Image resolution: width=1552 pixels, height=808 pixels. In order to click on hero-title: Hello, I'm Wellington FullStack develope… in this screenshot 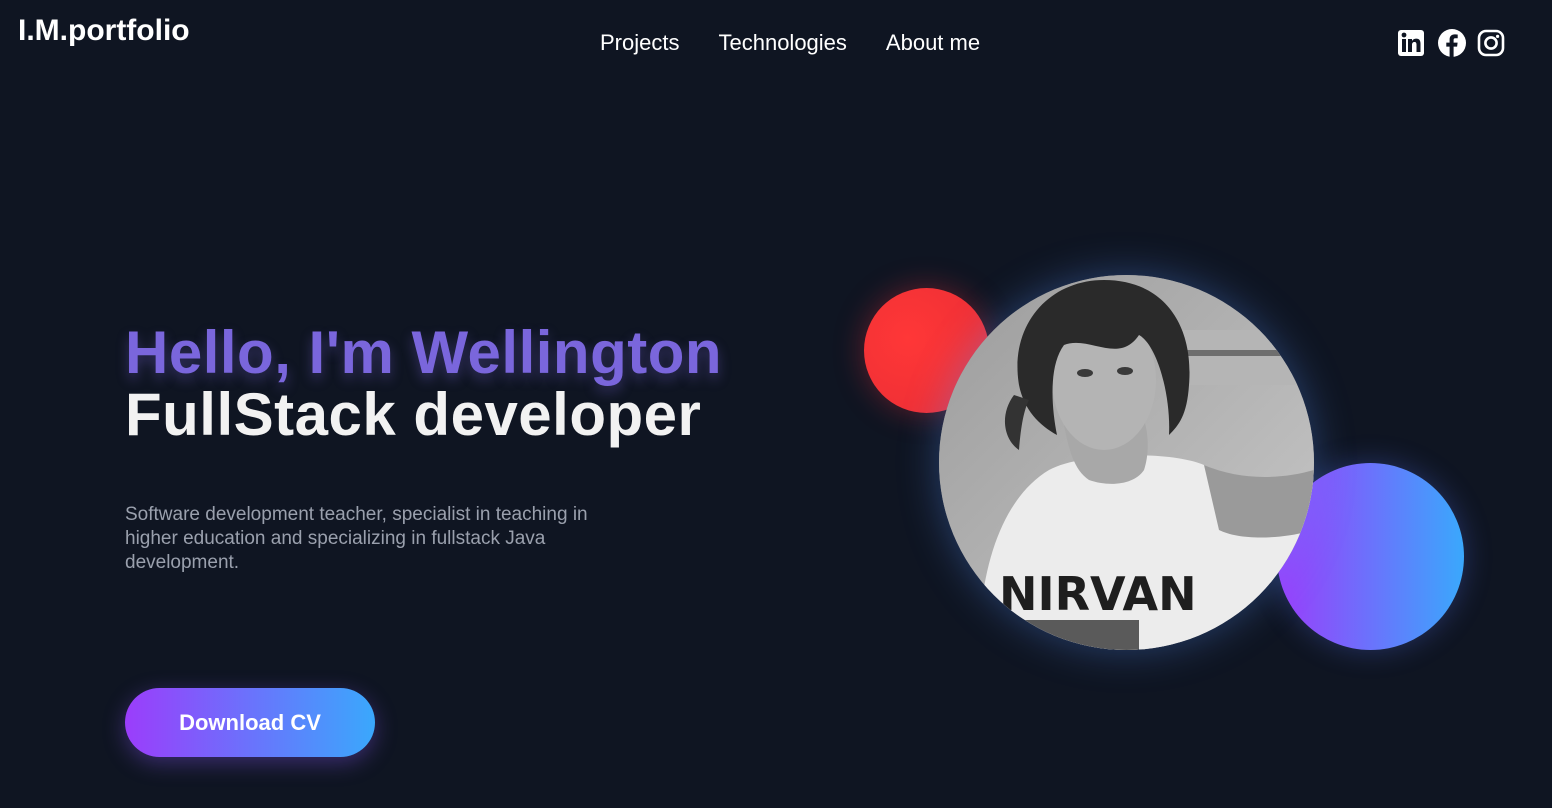, I will do `click(423, 384)`.